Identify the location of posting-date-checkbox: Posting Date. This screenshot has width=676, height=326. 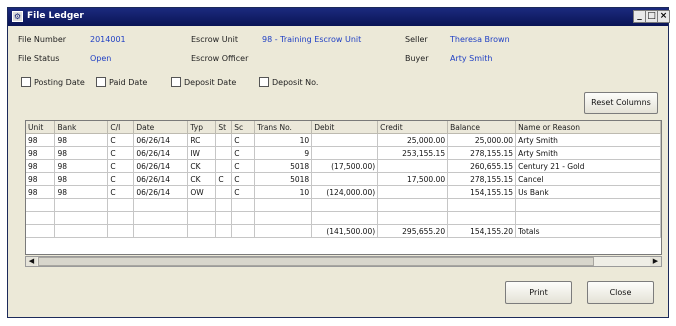
(53, 82).